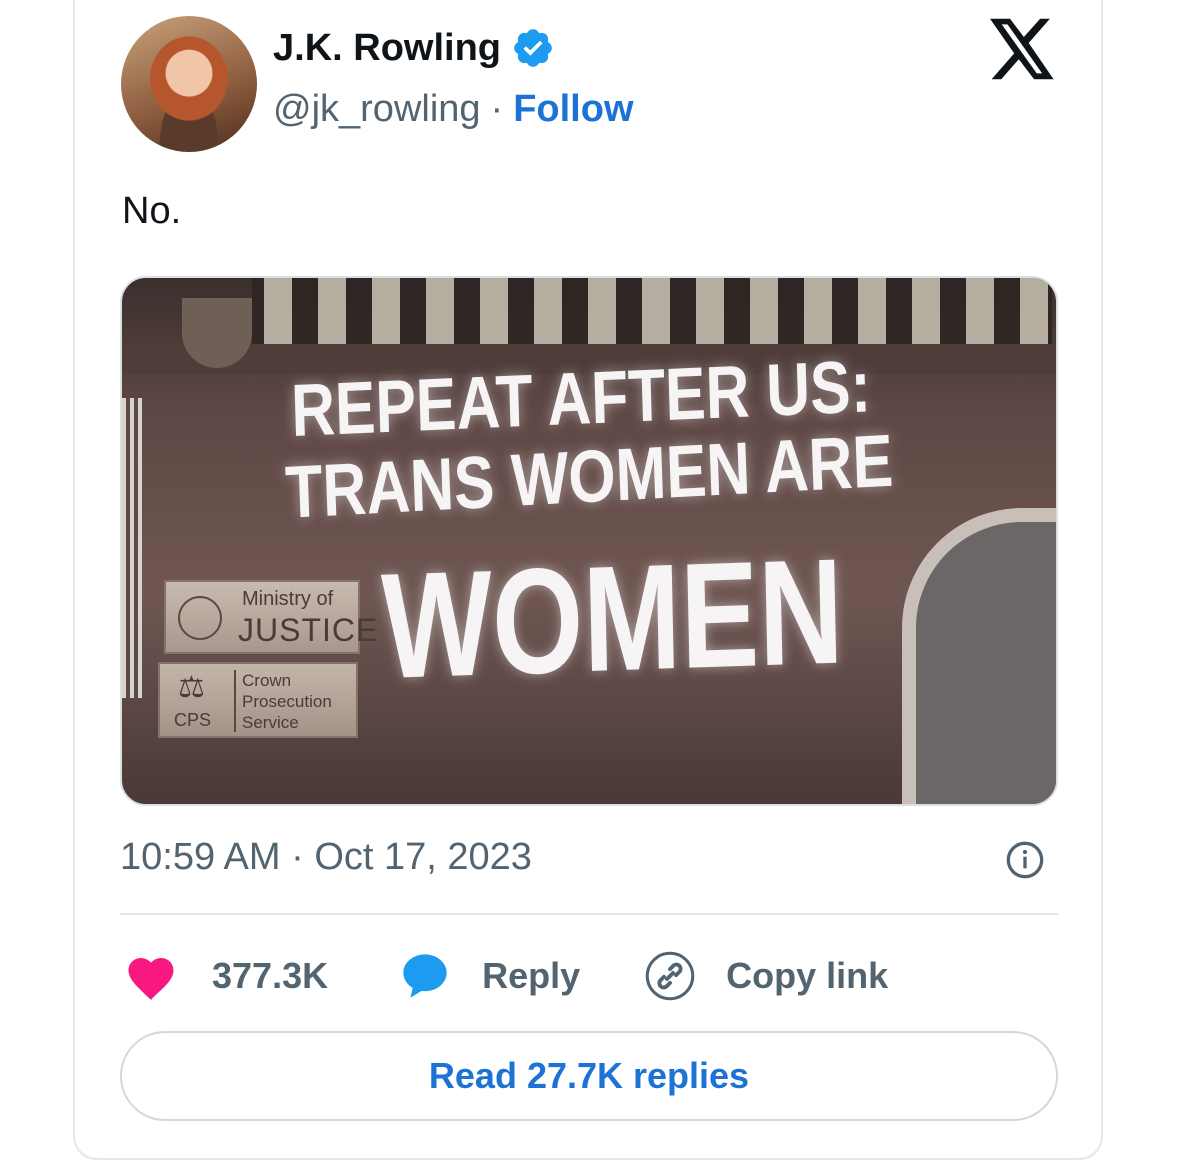 This screenshot has width=1179, height=1160. Describe the element at coordinates (270, 975) in the screenshot. I see `like-count: 377.3K` at that location.